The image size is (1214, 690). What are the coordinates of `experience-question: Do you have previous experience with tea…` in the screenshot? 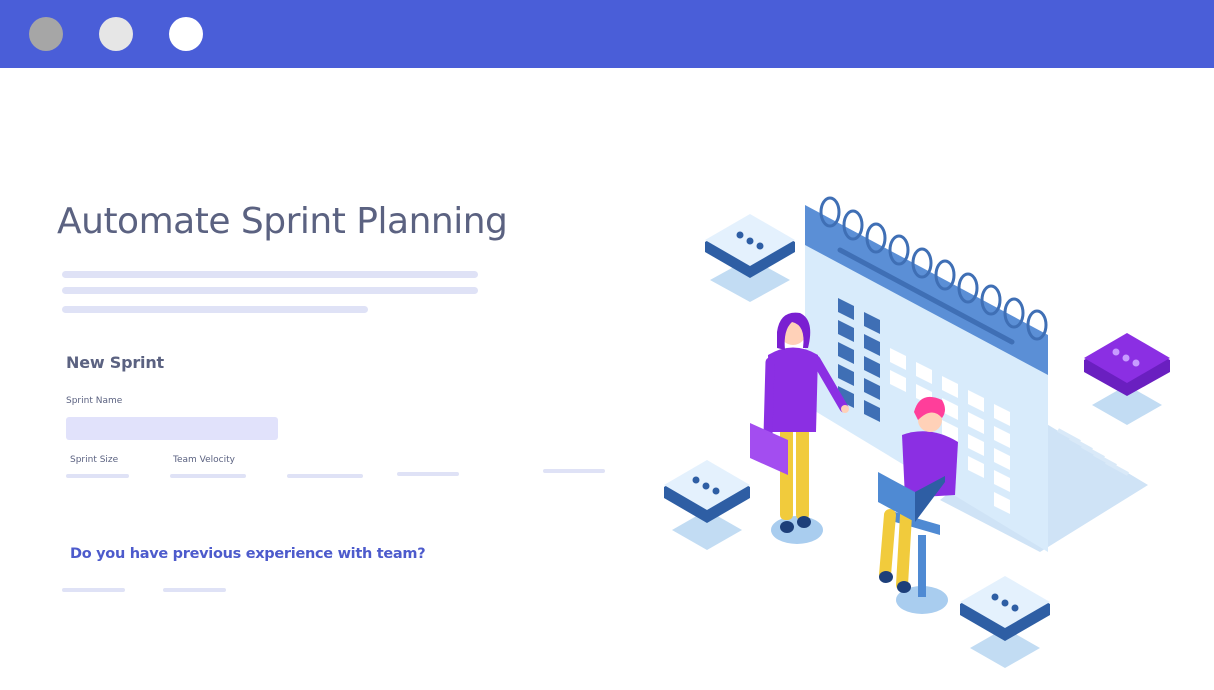 It's located at (248, 554).